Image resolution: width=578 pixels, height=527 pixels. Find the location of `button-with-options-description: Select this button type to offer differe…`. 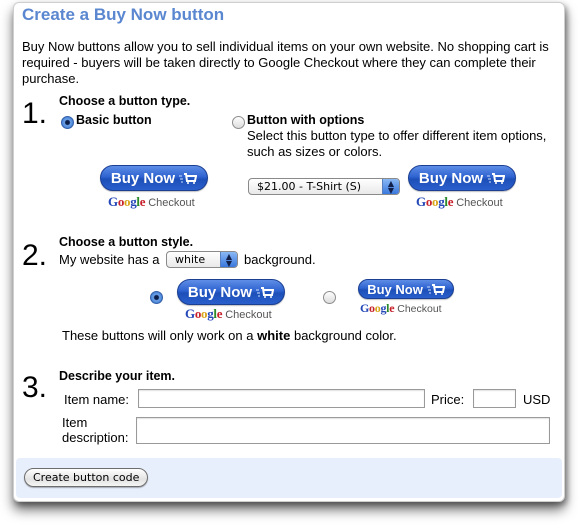

button-with-options-description: Select this button type to offer differe… is located at coordinates (397, 143).